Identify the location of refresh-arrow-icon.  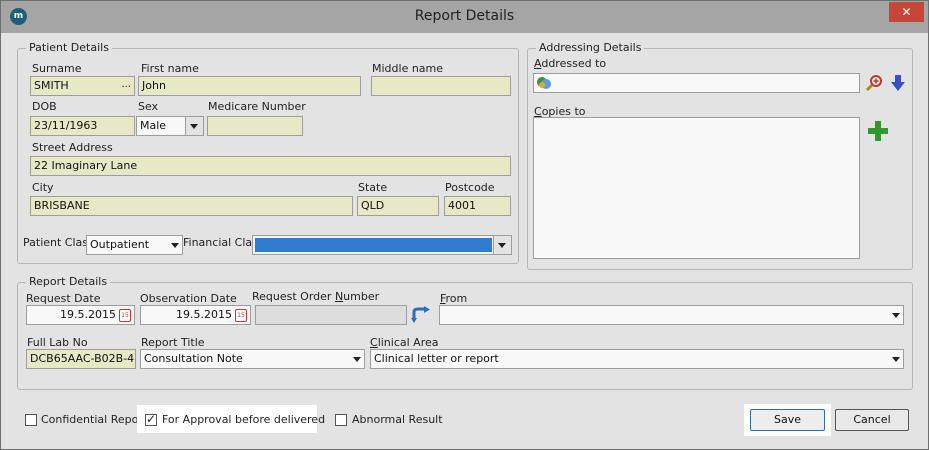
(421, 315).